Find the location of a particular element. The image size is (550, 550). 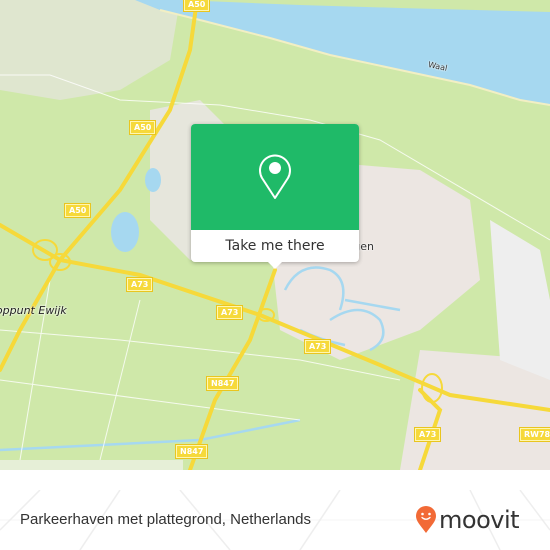

moovit-smiley-pin-icon is located at coordinates (426, 519).